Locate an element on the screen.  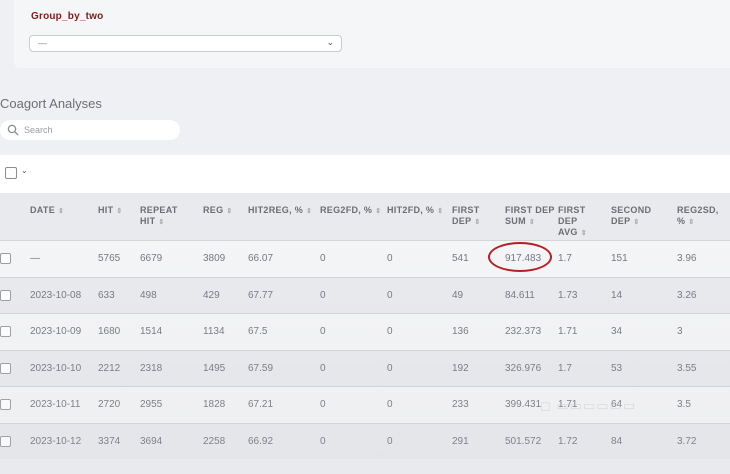
column-header: REG2SD, % ⇕ is located at coordinates (702, 216).